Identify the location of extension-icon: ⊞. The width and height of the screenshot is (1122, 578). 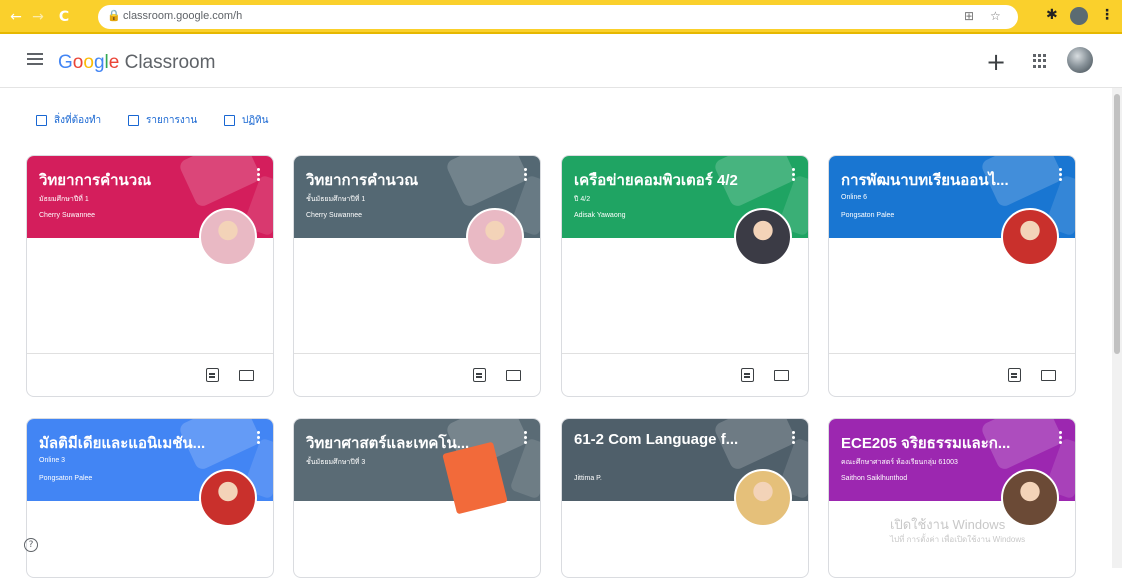
(969, 16).